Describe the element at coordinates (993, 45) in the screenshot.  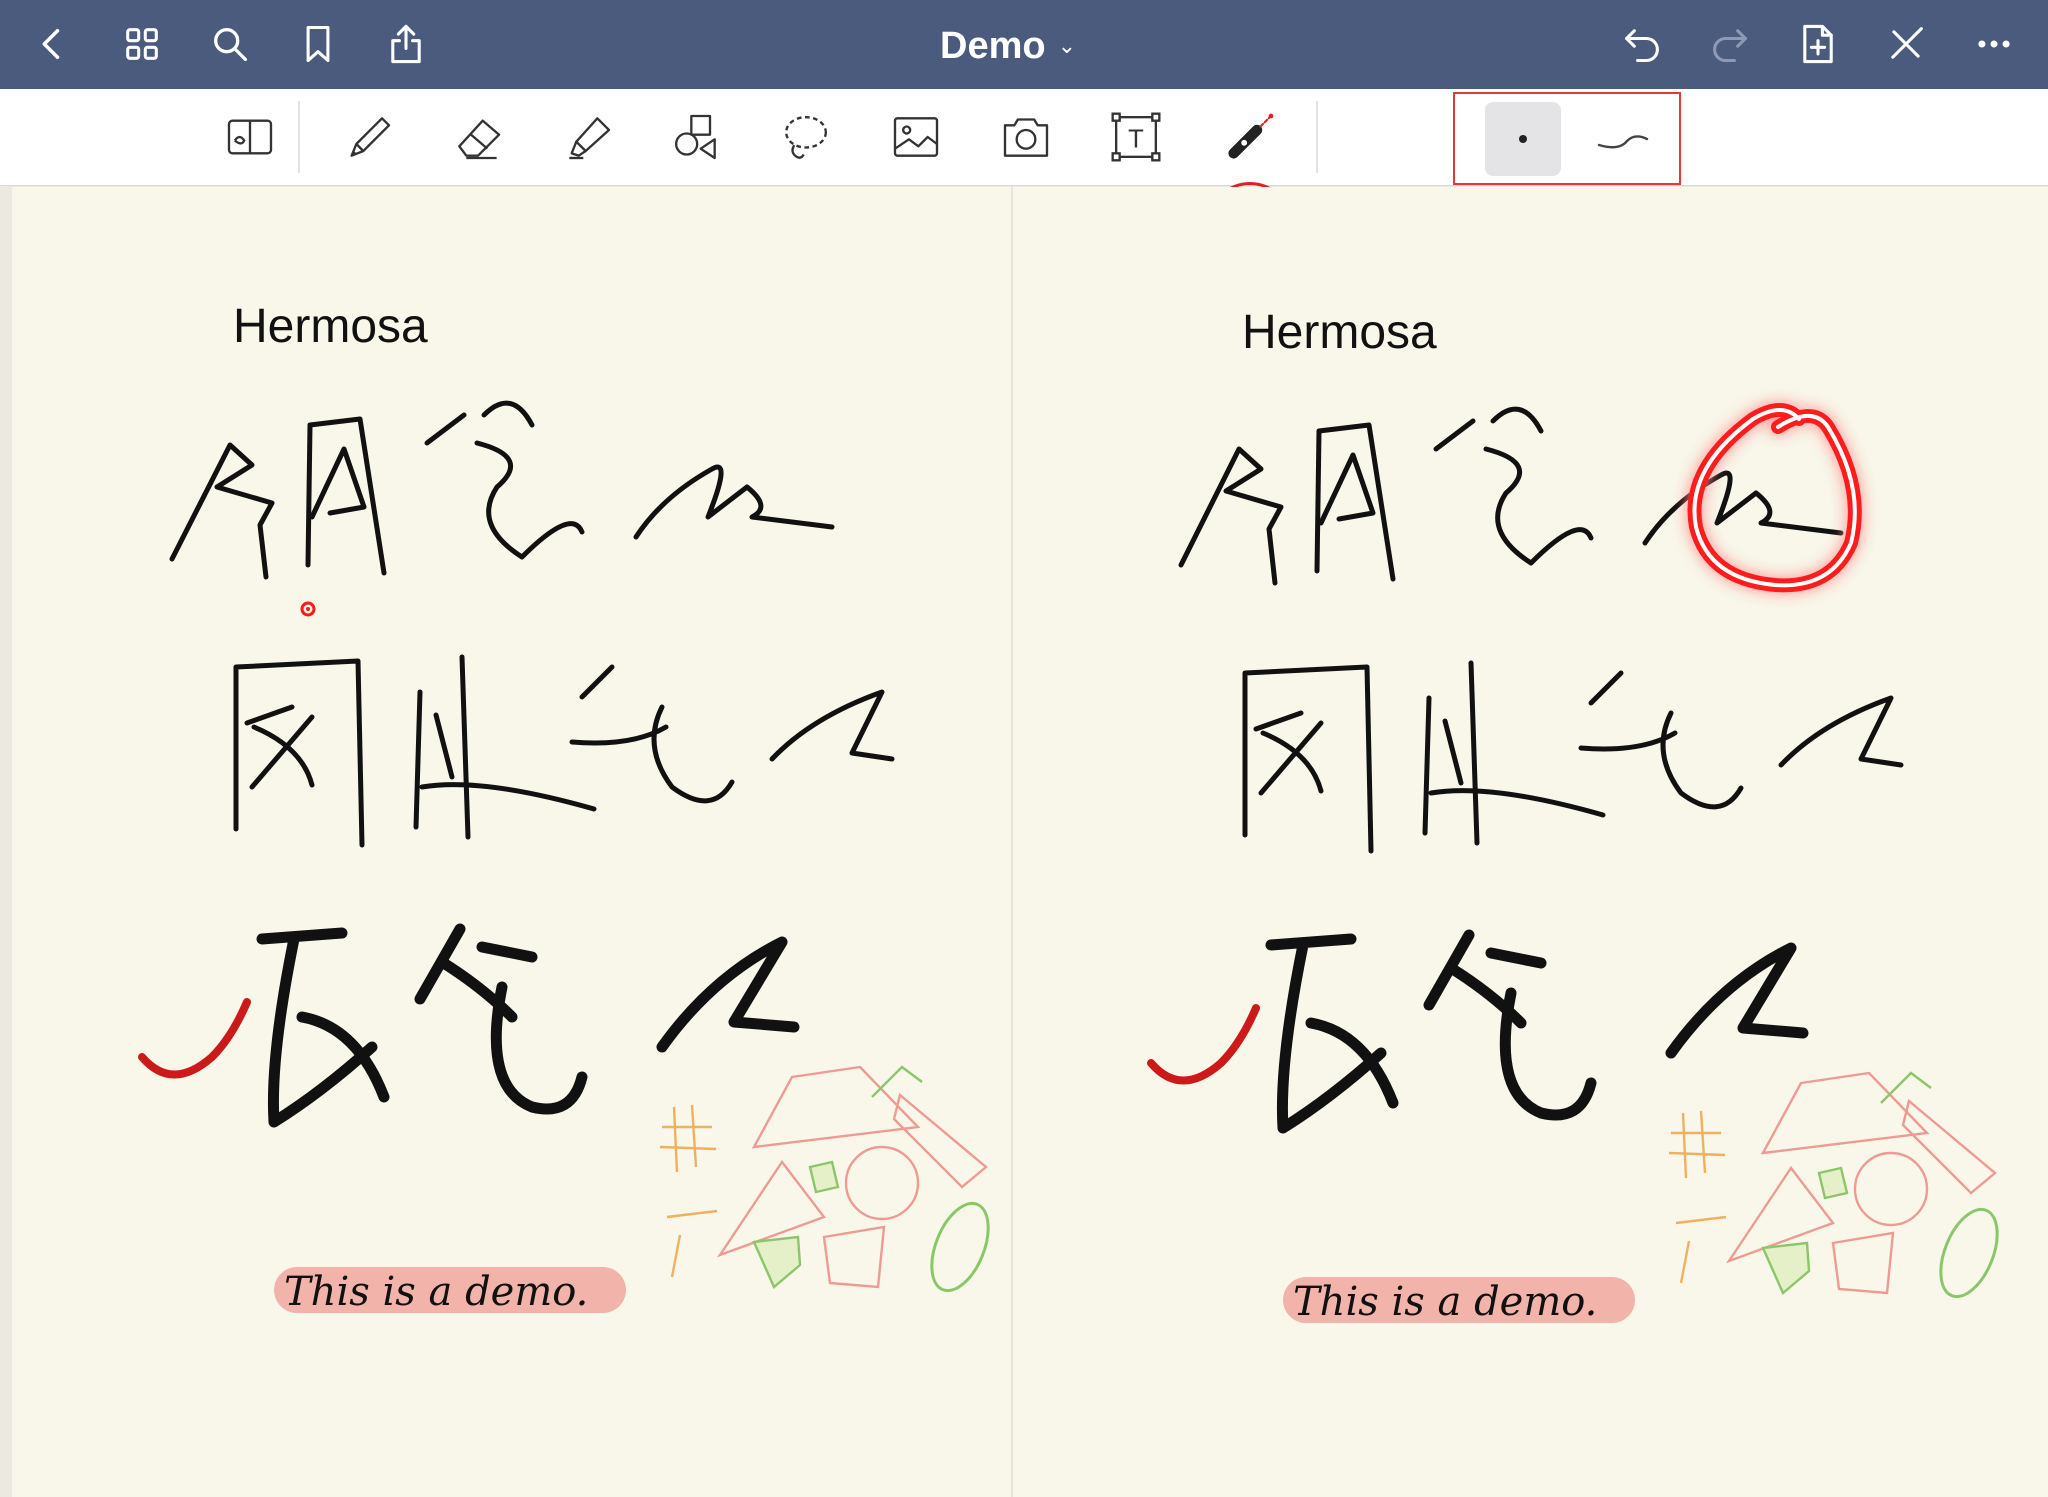
I see `document-title-text: Demo` at that location.